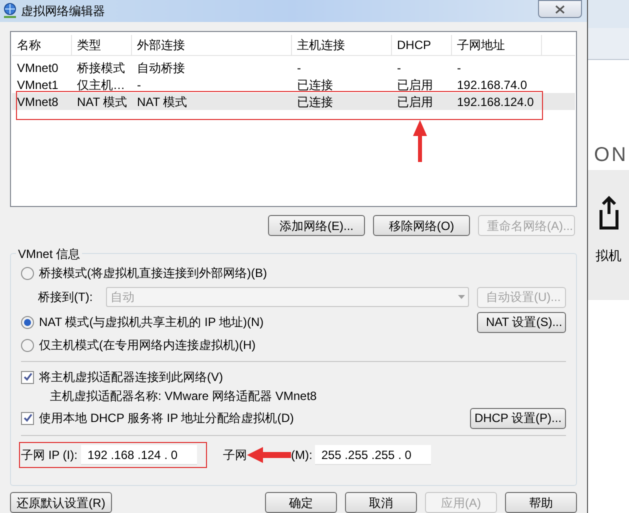 The height and width of the screenshot is (513, 629). Describe the element at coordinates (293, 67) in the screenshot. I see `network-row: VMnet0 桥接模式 自动桥接 - - -` at that location.